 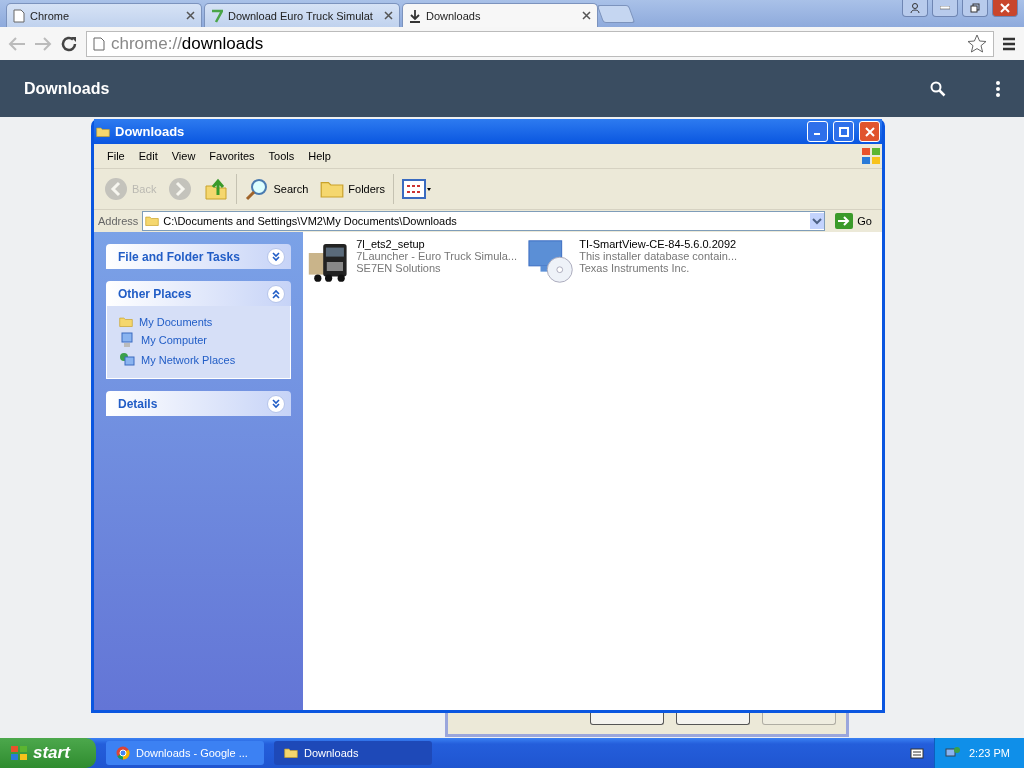 I want to click on browser-tab: Download Euro Truck Simulat, so click(x=302, y=15).